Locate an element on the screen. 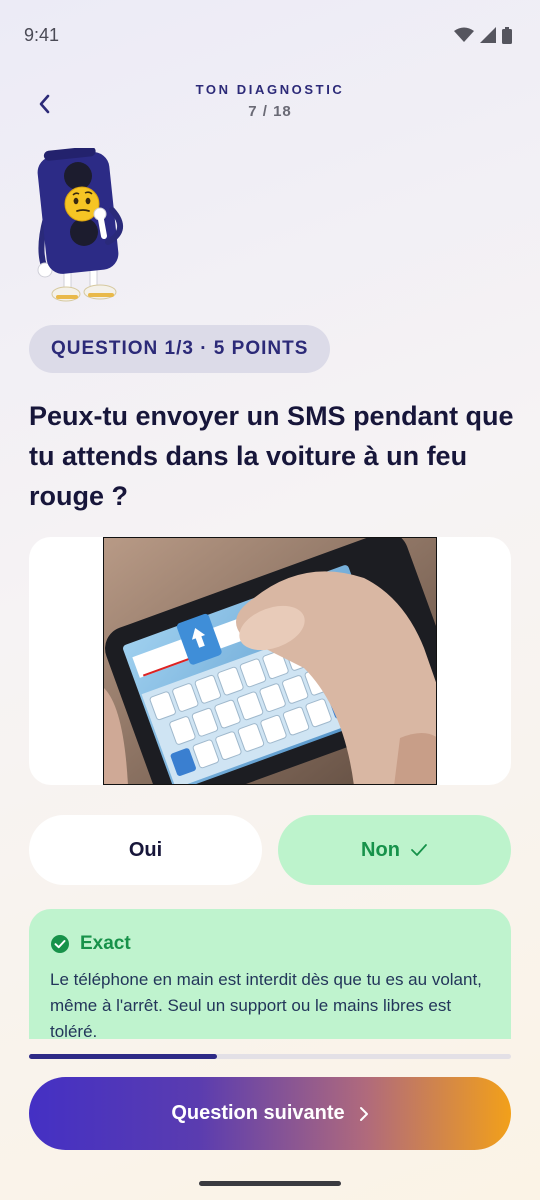 This screenshot has height=1200, width=540. next-question-label: Question suivante is located at coordinates (258, 1113).